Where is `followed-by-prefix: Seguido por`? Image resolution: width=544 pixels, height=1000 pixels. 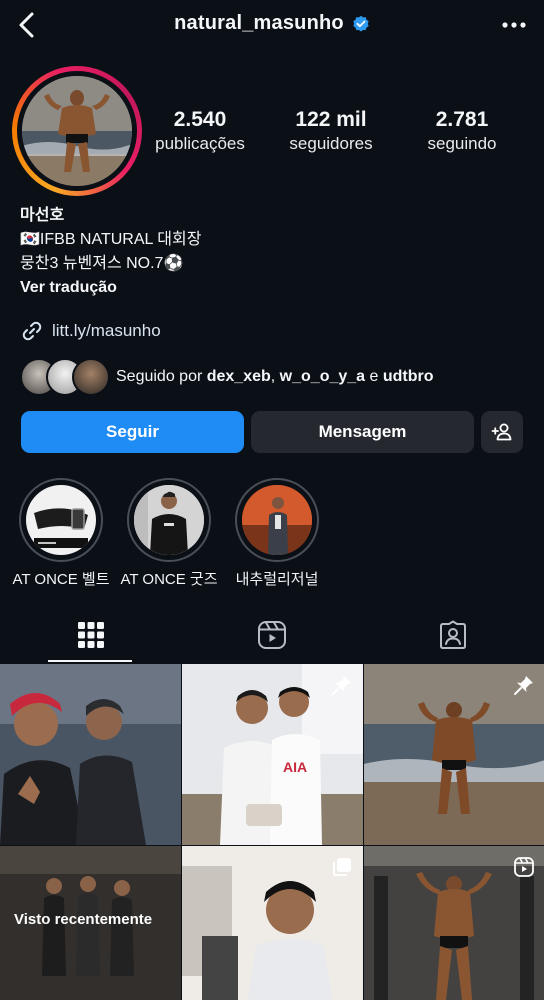 followed-by-prefix: Seguido por is located at coordinates (161, 376).